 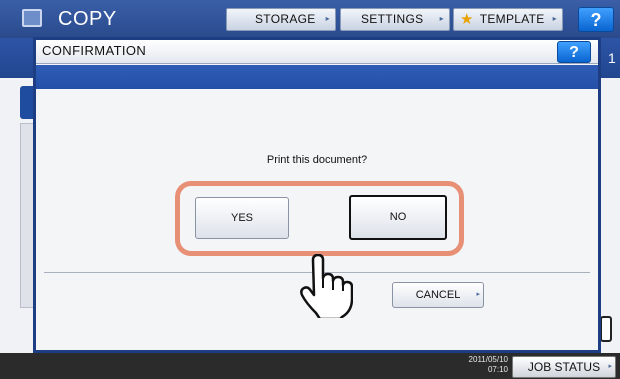 I want to click on no-button: NO, so click(x=398, y=217).